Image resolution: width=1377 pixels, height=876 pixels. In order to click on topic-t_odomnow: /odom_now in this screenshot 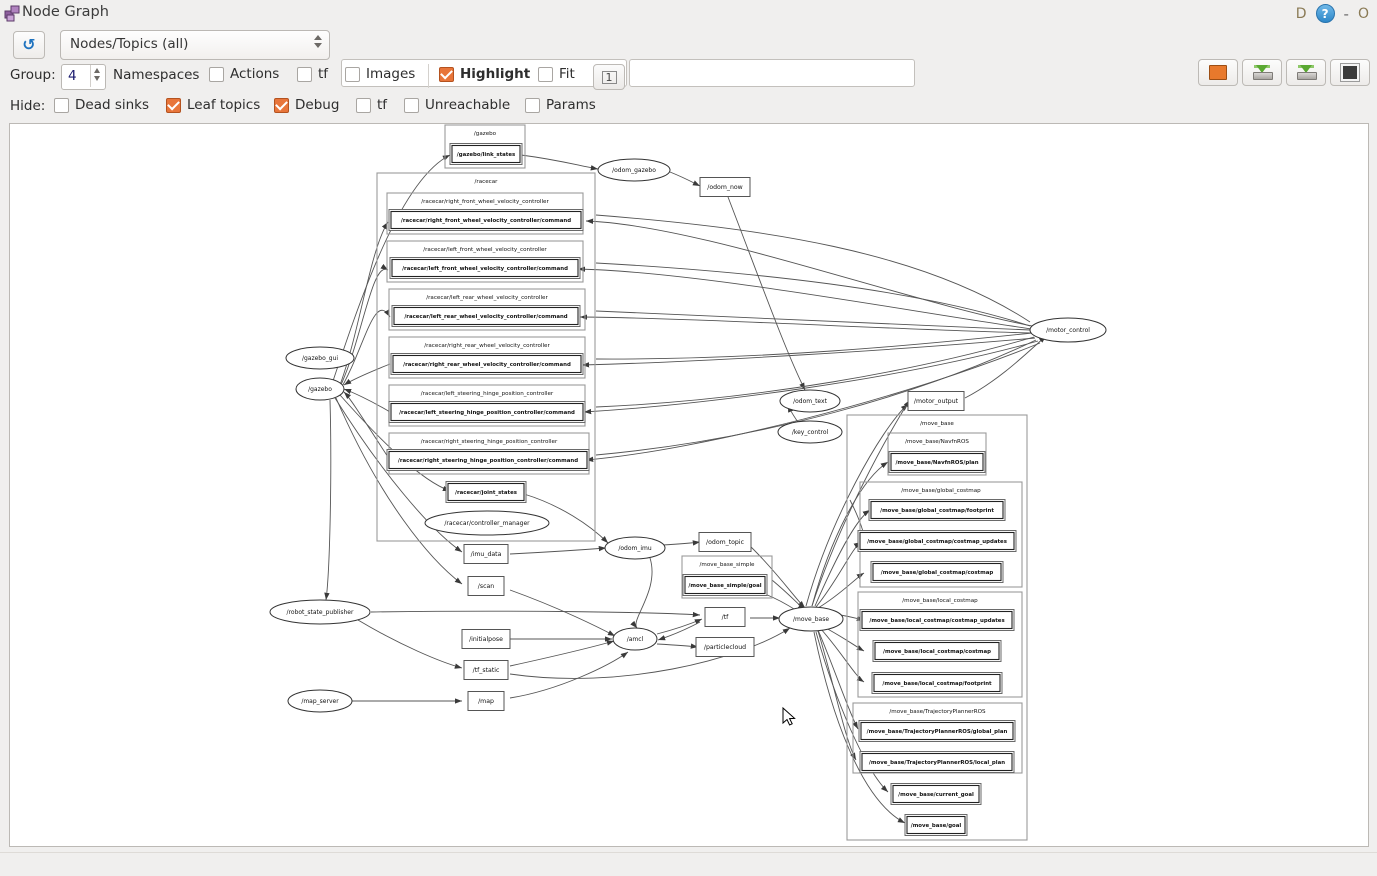, I will do `click(725, 187)`.